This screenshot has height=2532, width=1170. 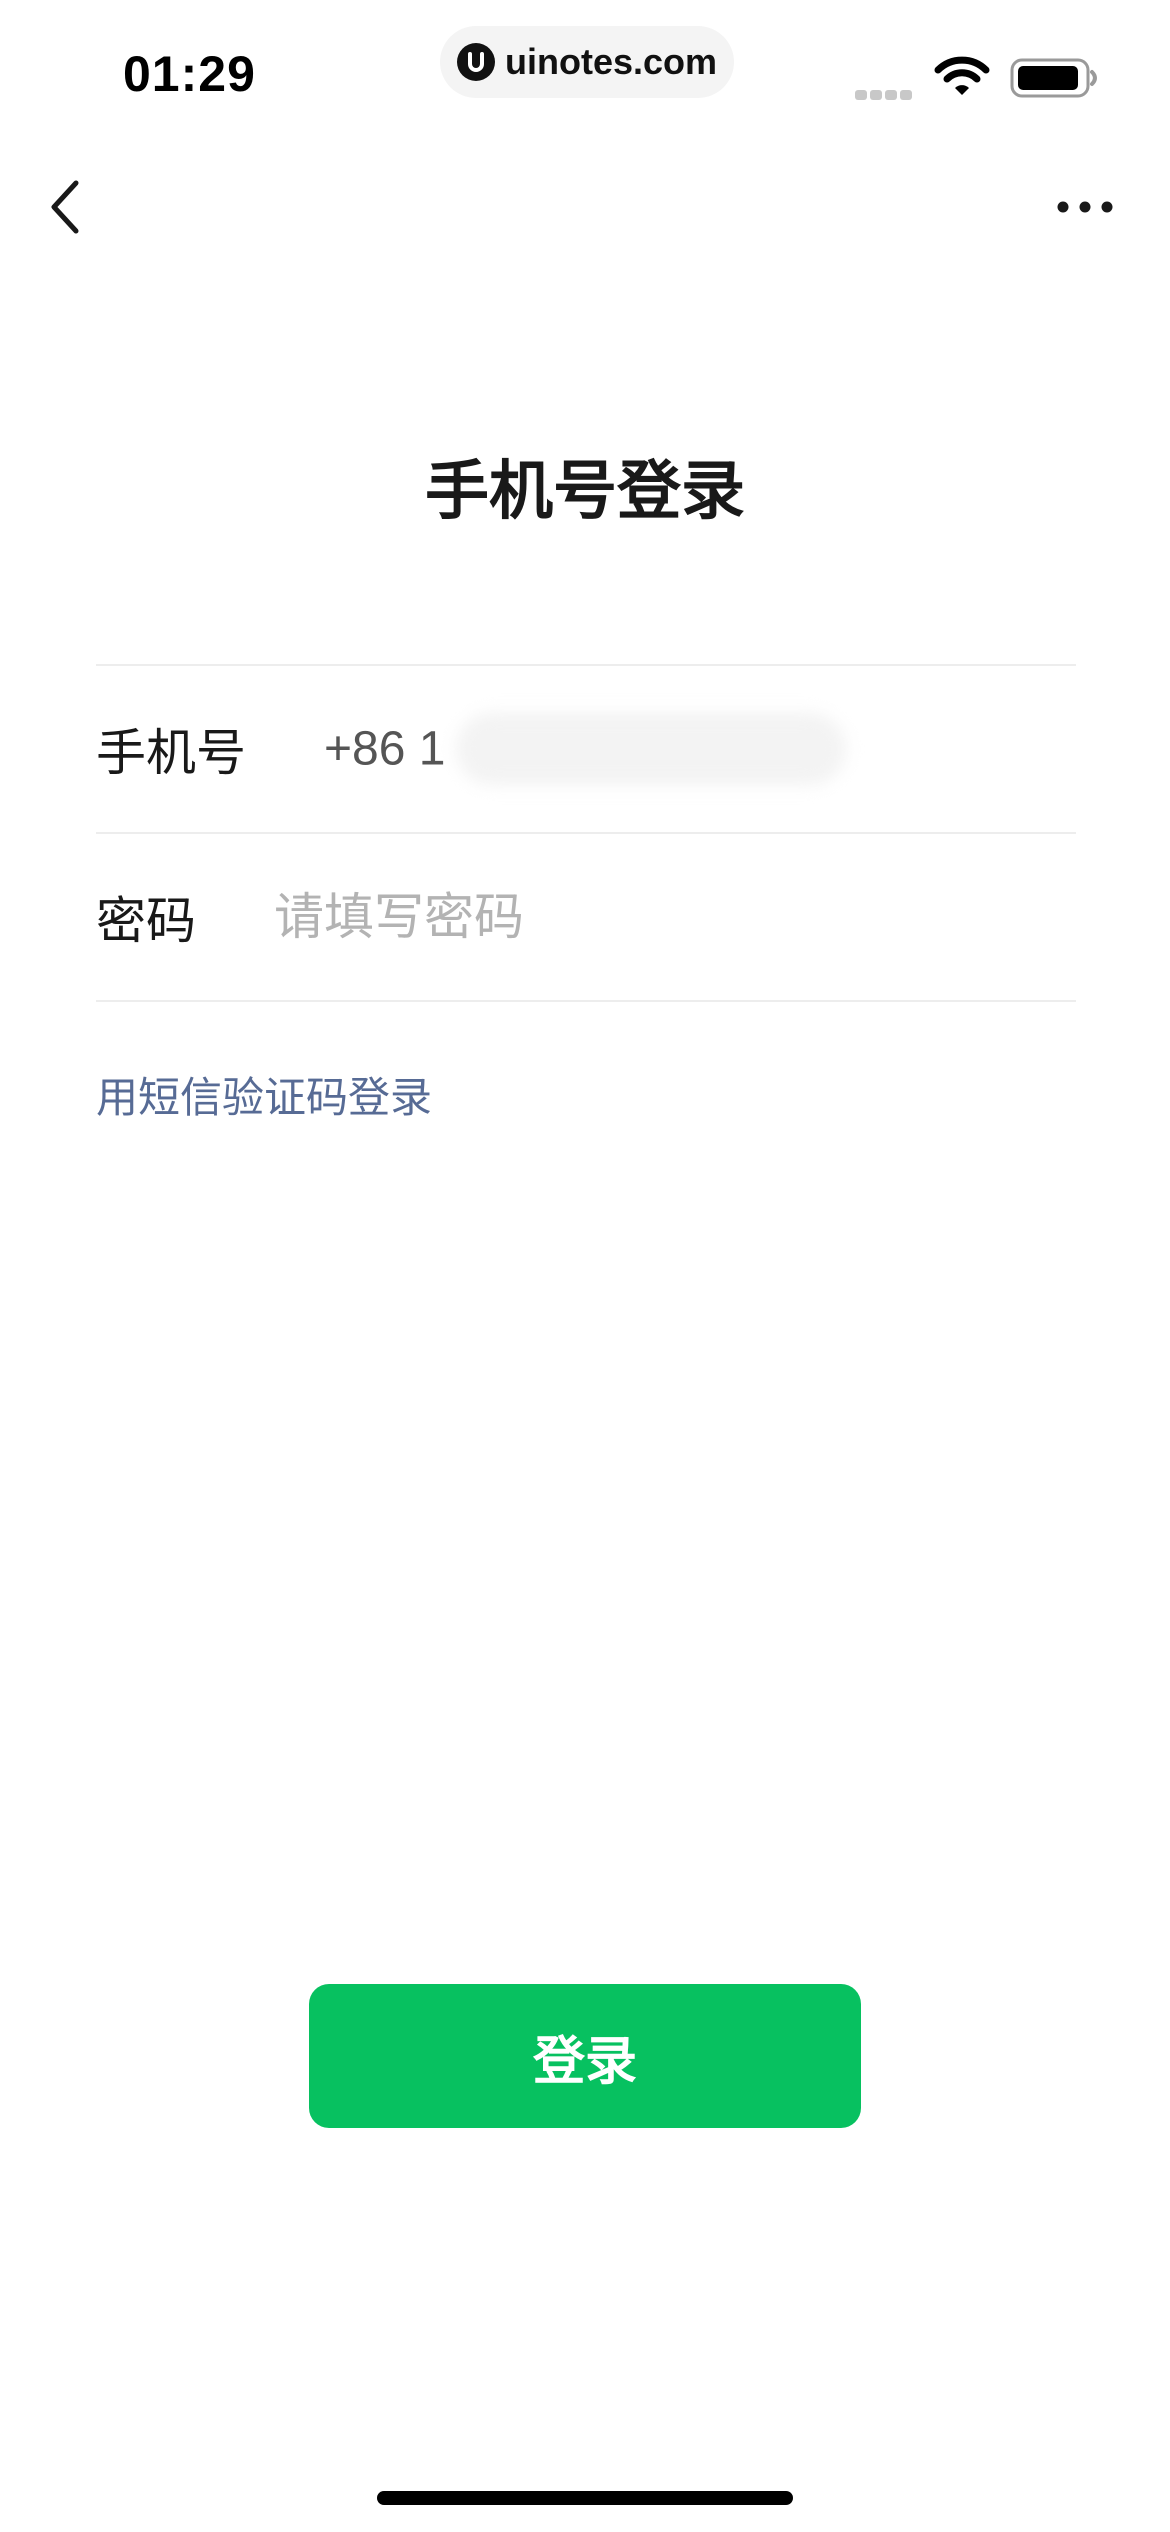 What do you see at coordinates (585, 205) in the screenshot?
I see `nav-bar` at bounding box center [585, 205].